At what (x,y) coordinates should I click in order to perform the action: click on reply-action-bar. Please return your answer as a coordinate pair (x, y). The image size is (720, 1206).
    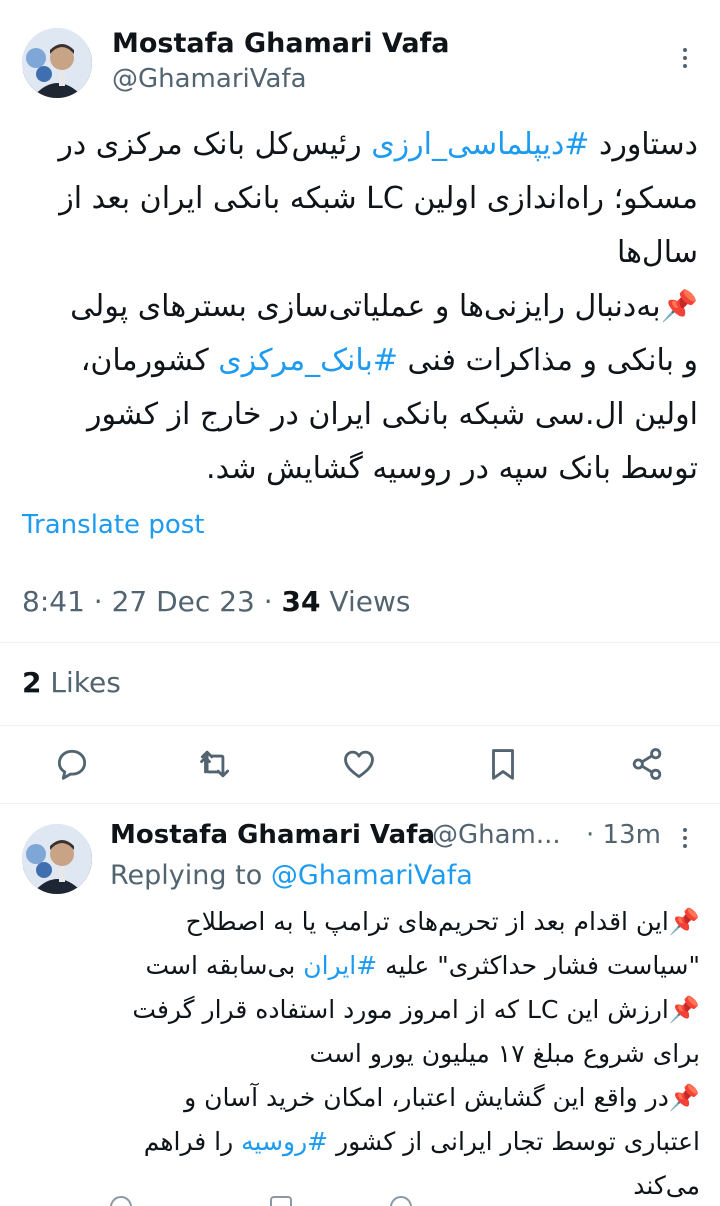
    Looking at the image, I should click on (410, 1201).